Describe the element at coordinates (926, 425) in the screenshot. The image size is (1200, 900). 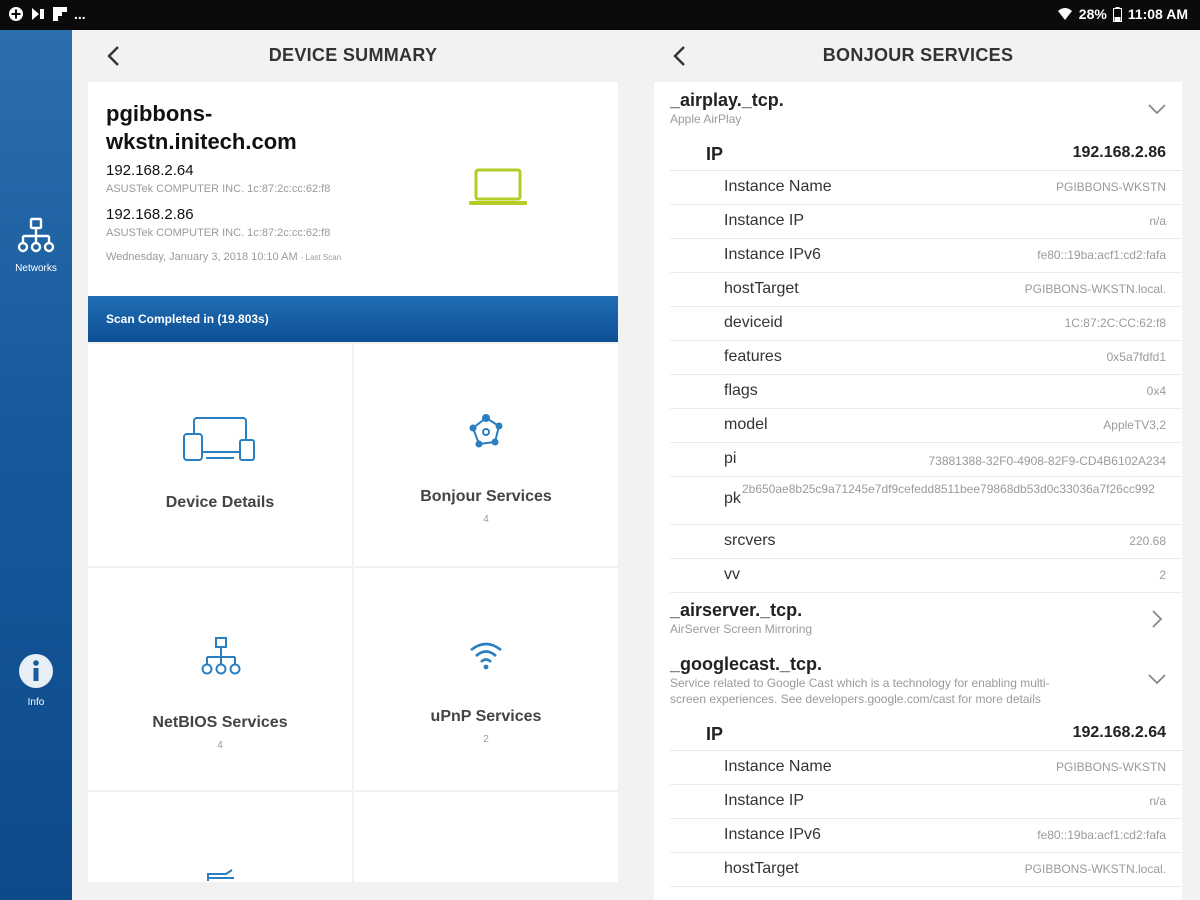
I see `property-row: model AppleTV3,2` at that location.